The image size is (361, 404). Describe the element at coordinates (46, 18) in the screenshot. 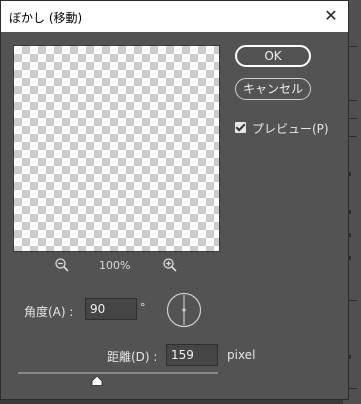

I see `dialog-title: ぼかし (移動)` at that location.